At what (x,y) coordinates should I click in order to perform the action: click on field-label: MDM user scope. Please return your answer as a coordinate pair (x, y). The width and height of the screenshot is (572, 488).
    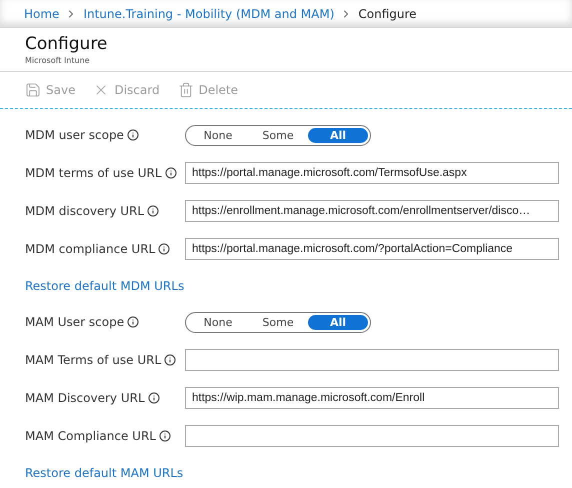
    Looking at the image, I should click on (74, 135).